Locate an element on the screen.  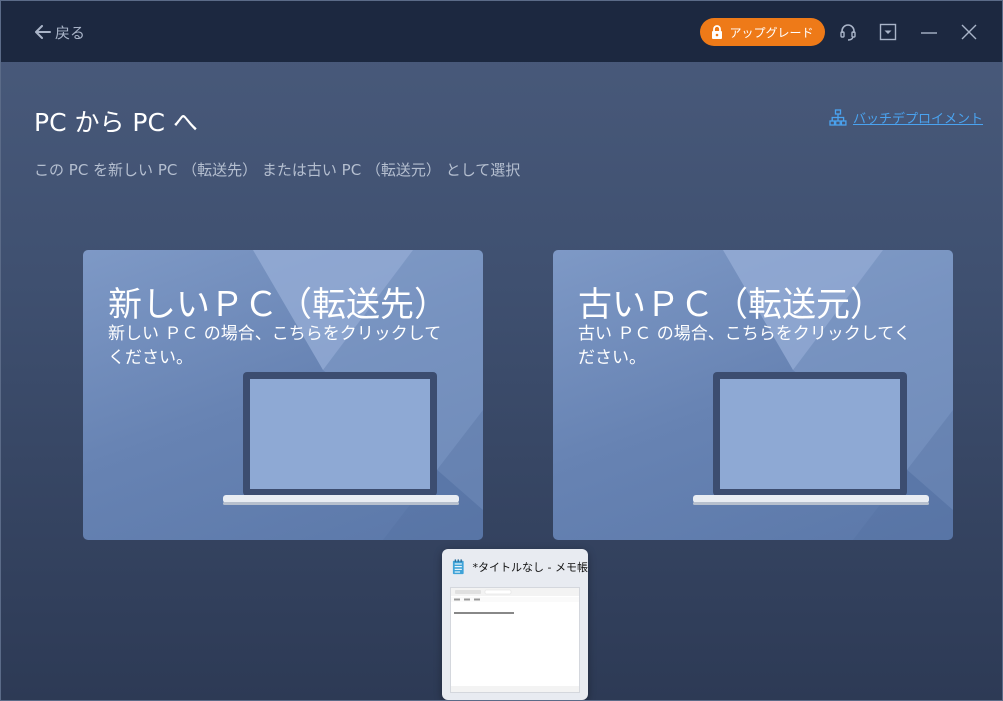
back-button: 戻る is located at coordinates (60, 32).